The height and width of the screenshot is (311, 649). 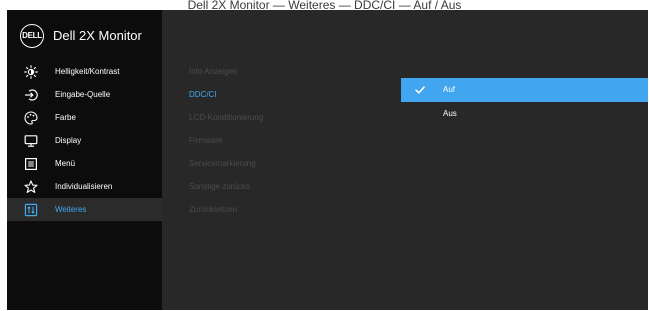 What do you see at coordinates (32, 36) in the screenshot?
I see `dell-logo: DELL` at bounding box center [32, 36].